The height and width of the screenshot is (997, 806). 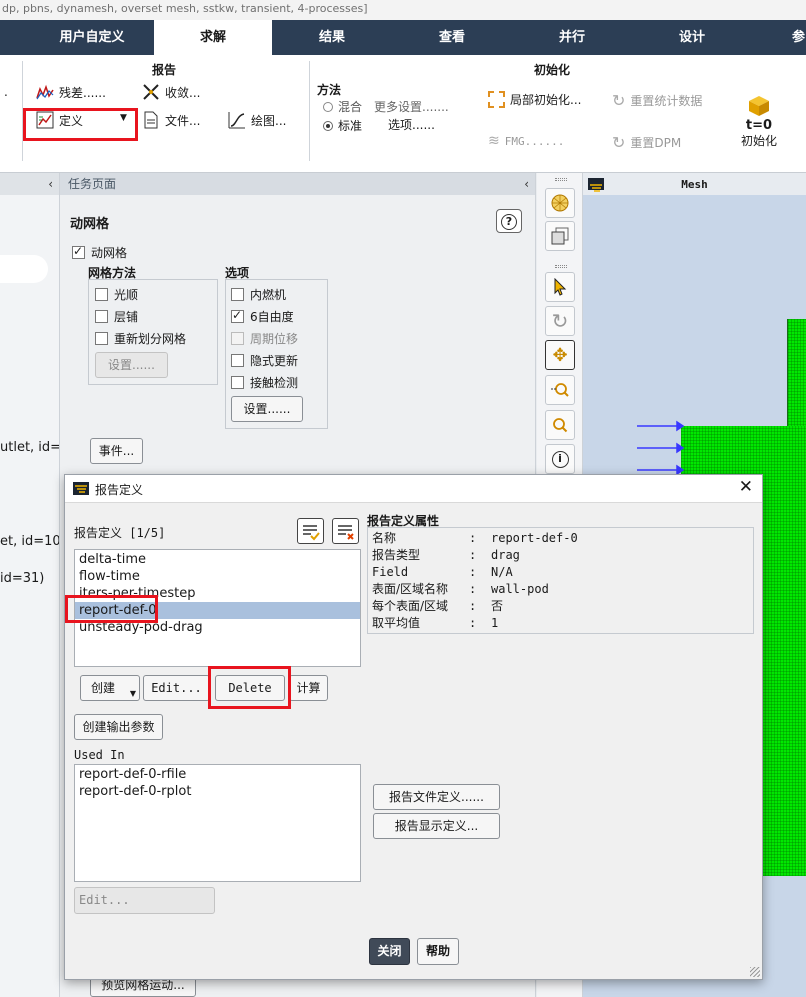 I want to click on initialize-button: t=0 初始化, so click(x=759, y=125).